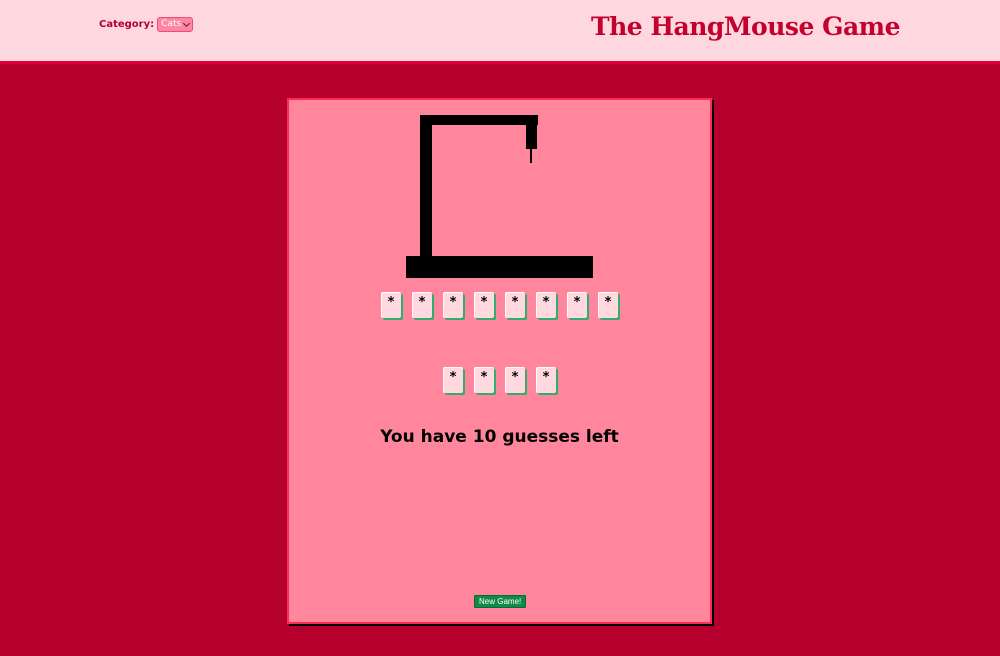 The width and height of the screenshot is (1000, 656). Describe the element at coordinates (127, 24) in the screenshot. I see `category-label: Category:` at that location.